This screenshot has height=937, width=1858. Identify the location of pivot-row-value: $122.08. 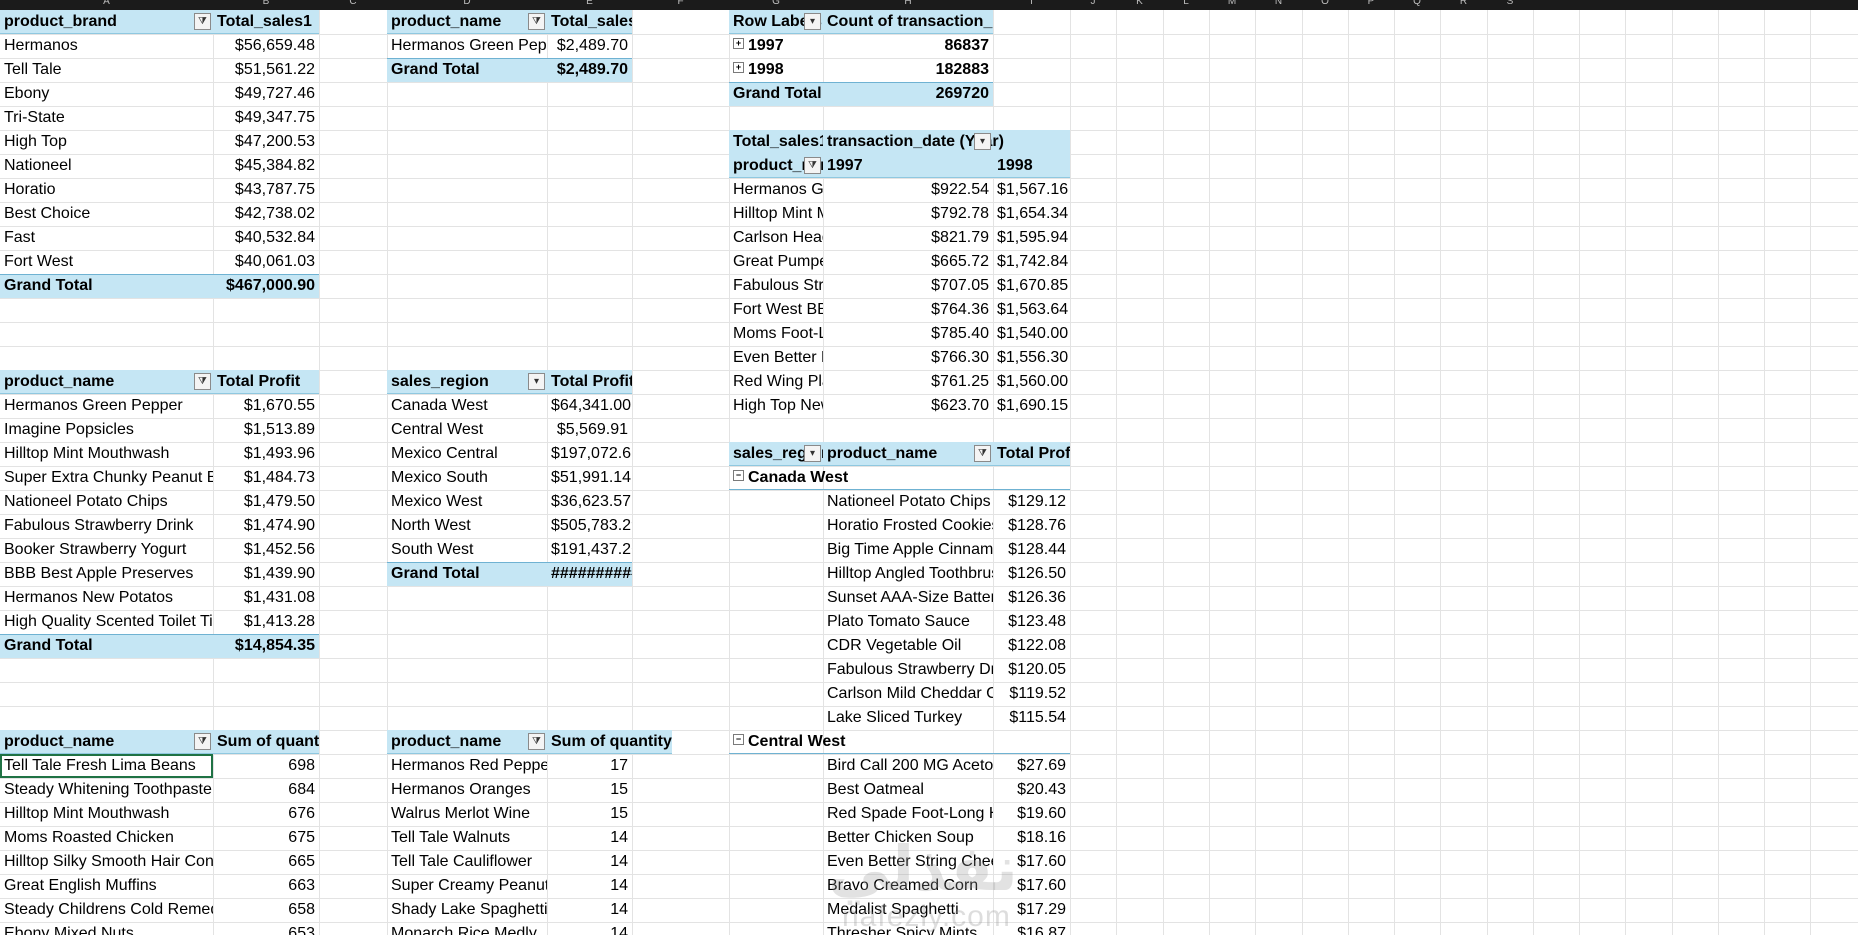
(1031, 646).